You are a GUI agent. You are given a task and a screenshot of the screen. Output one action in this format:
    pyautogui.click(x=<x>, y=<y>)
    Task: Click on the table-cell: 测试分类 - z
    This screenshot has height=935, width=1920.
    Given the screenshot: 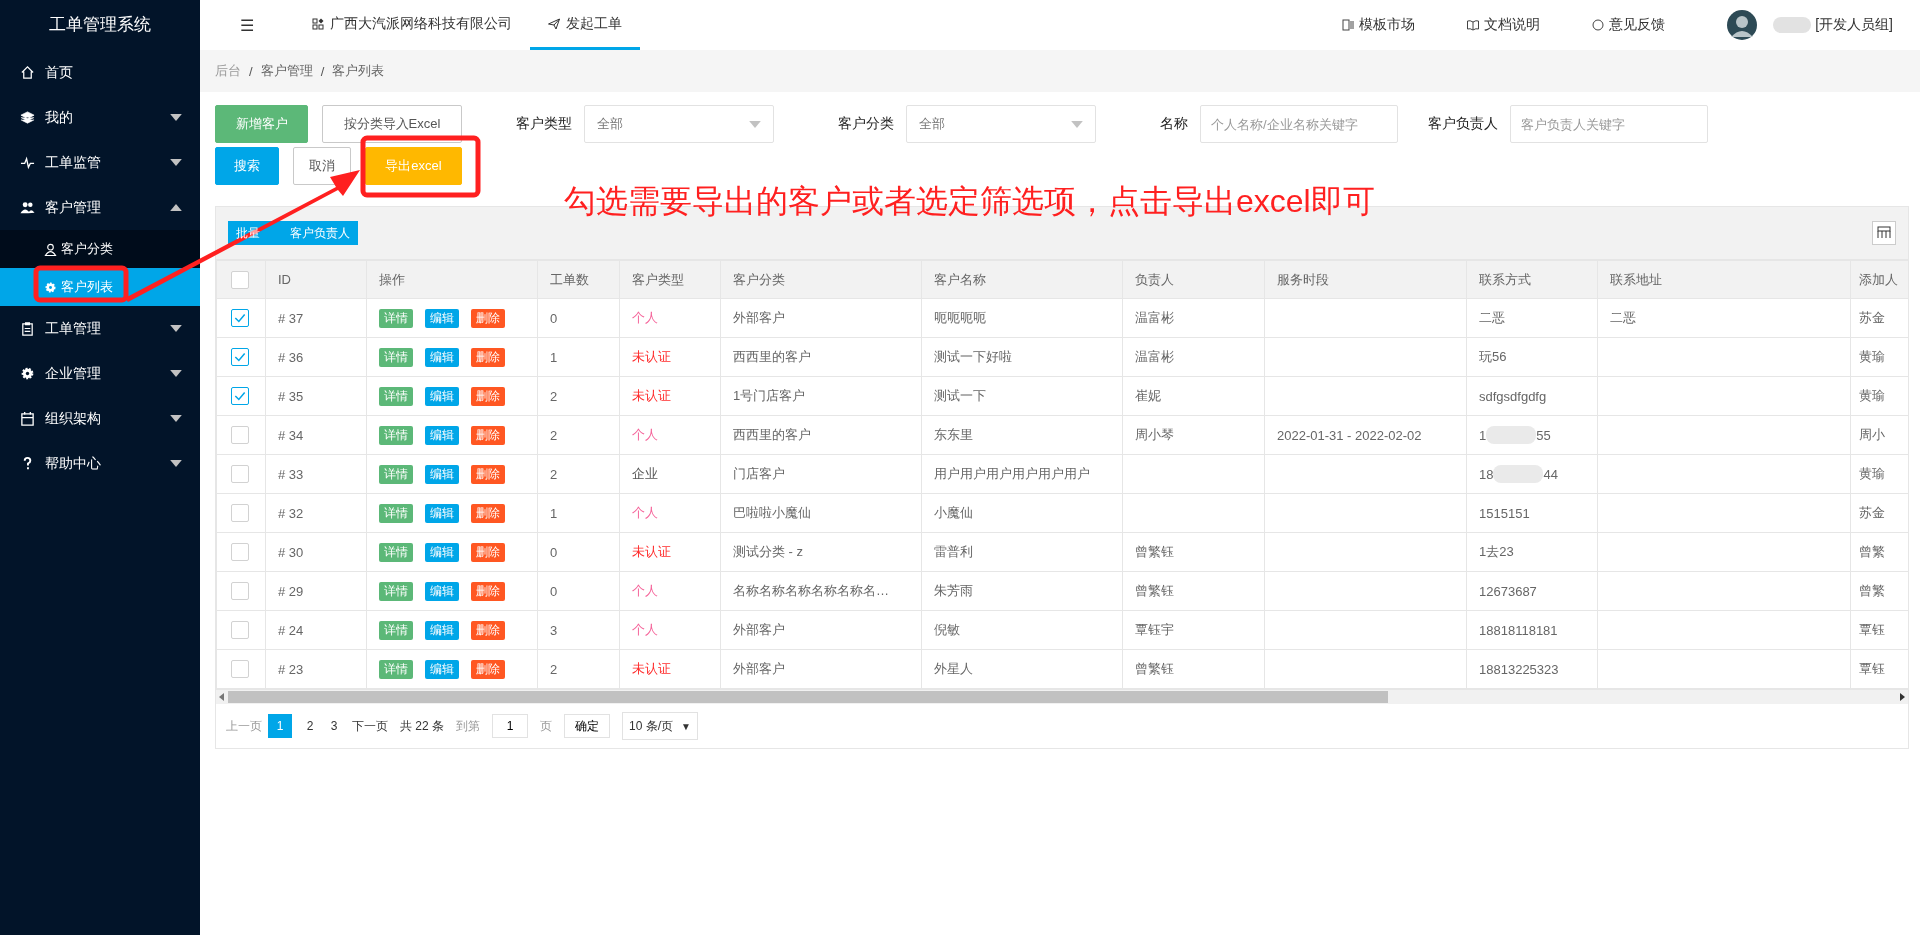 What is the action you would take?
    pyautogui.click(x=768, y=551)
    